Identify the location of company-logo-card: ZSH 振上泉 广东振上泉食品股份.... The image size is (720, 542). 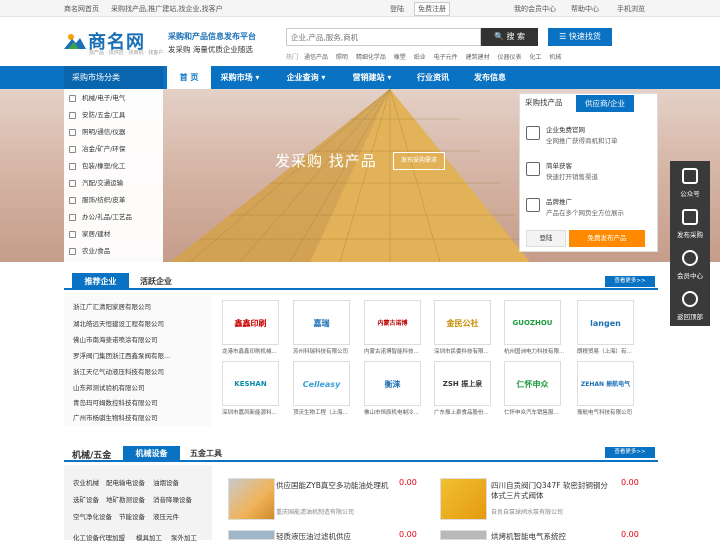
(462, 391).